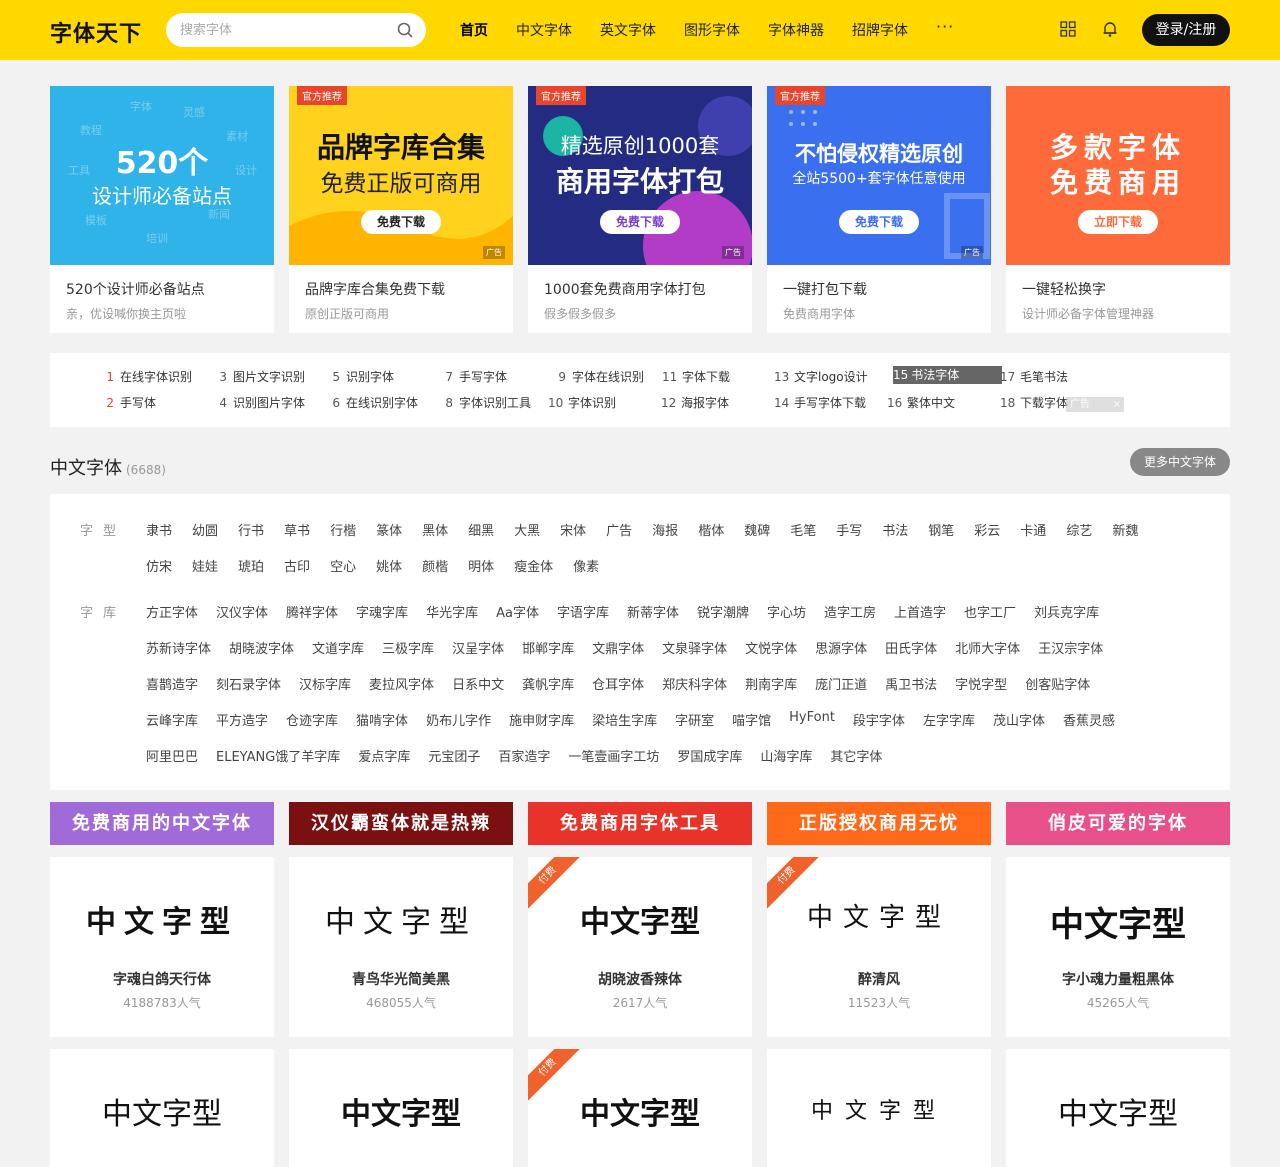 This screenshot has width=1280, height=1167. Describe the element at coordinates (524, 755) in the screenshot. I see `font-library-link: 百家造字` at that location.